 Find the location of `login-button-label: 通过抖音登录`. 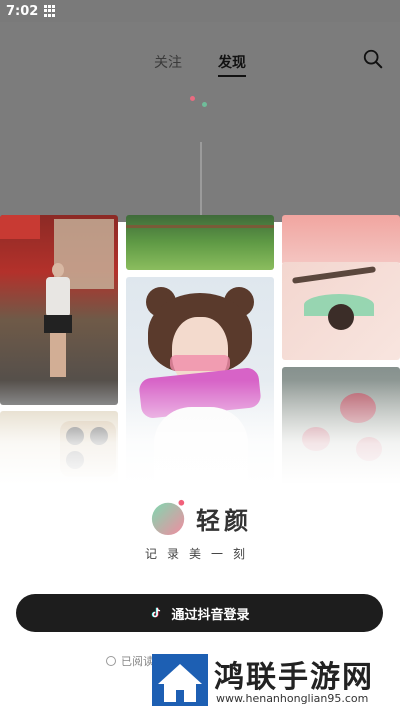

login-button-label: 通过抖音登录 is located at coordinates (210, 615).